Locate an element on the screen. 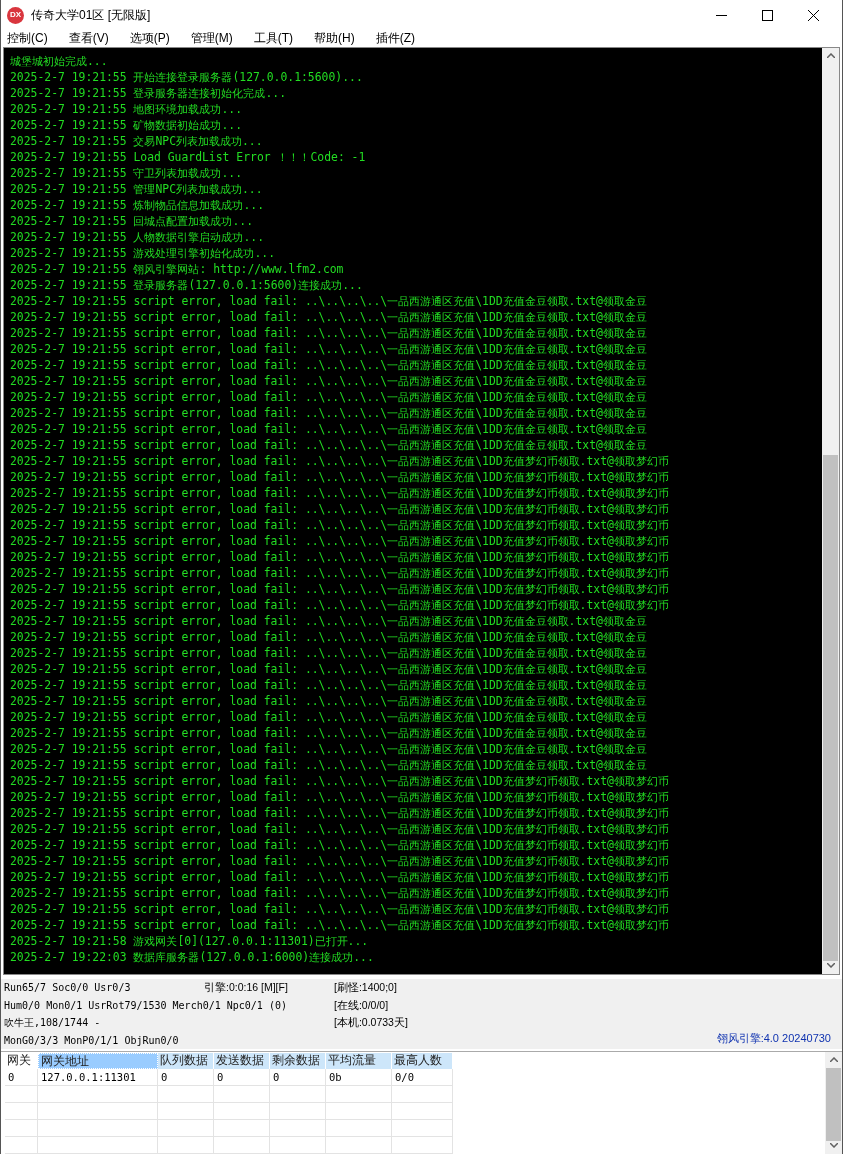 This screenshot has width=843, height=1154. status-text: 引擎:0:0:16 [M][F] is located at coordinates (246, 988).